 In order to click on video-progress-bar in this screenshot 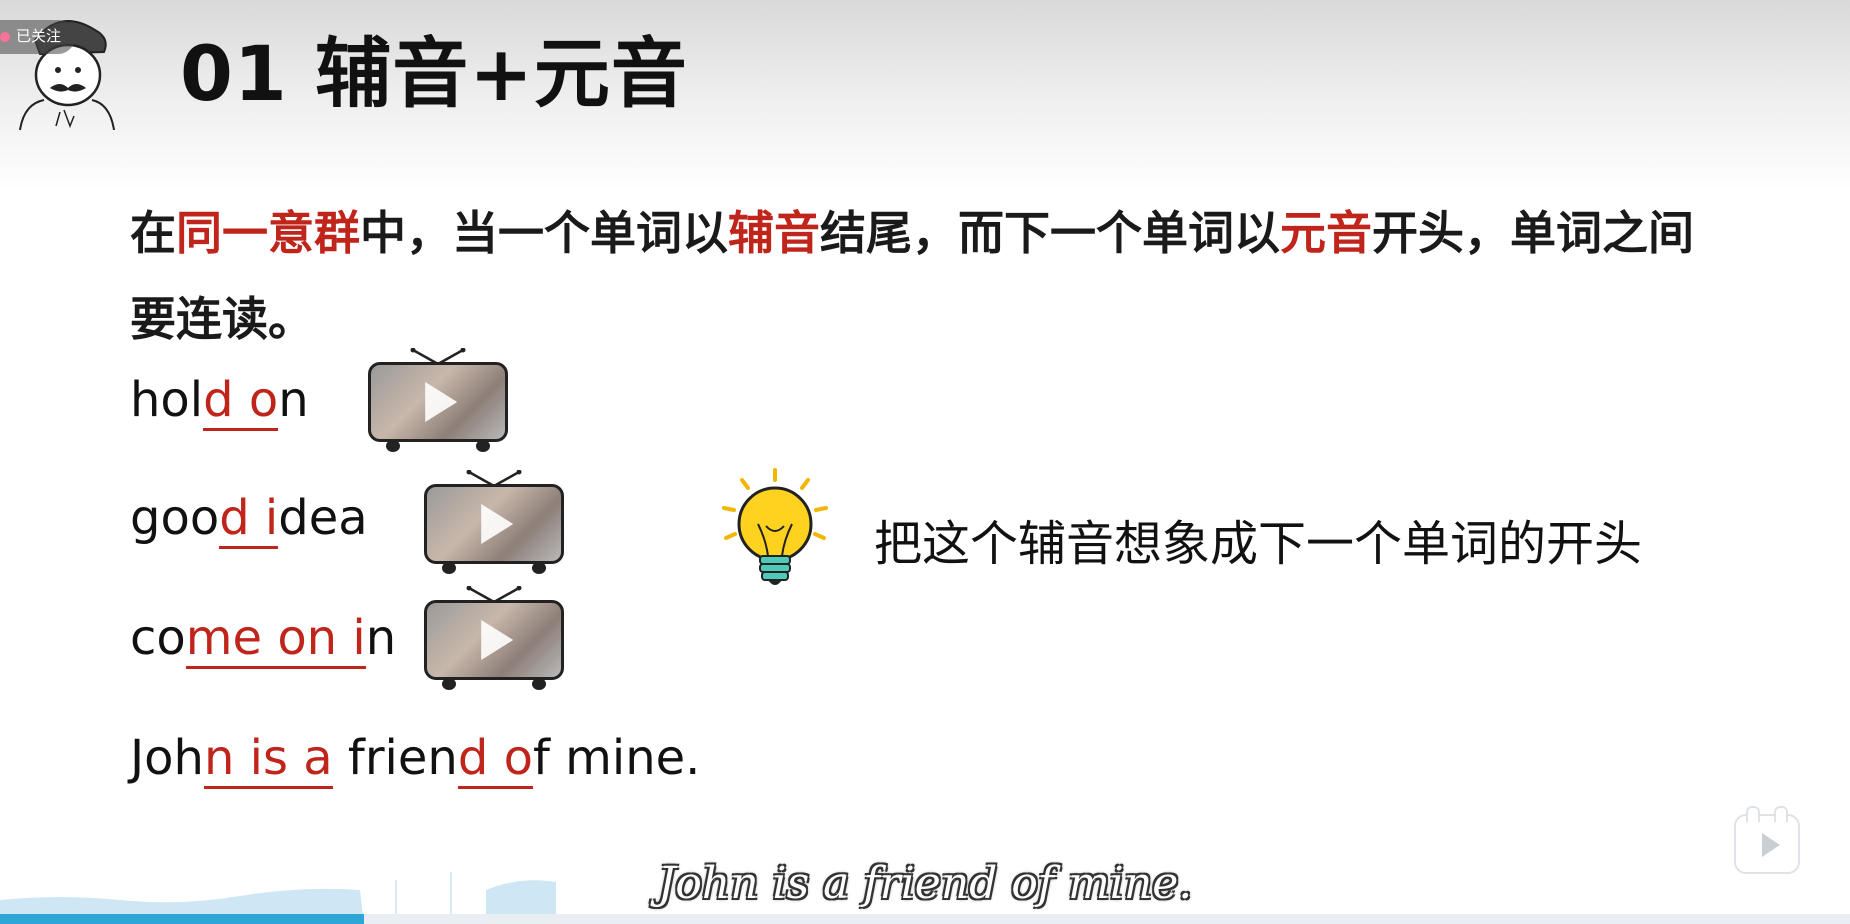, I will do `click(925, 919)`.